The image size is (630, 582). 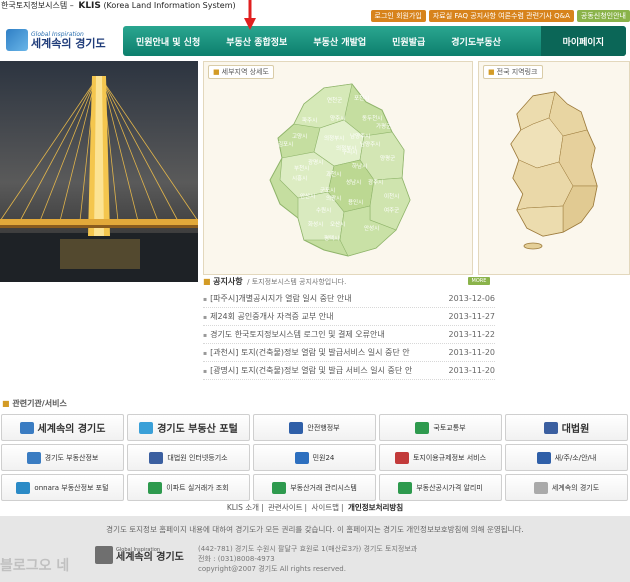 What do you see at coordinates (391, 196) in the screenshot?
I see `map-region-label: 이천시` at bounding box center [391, 196].